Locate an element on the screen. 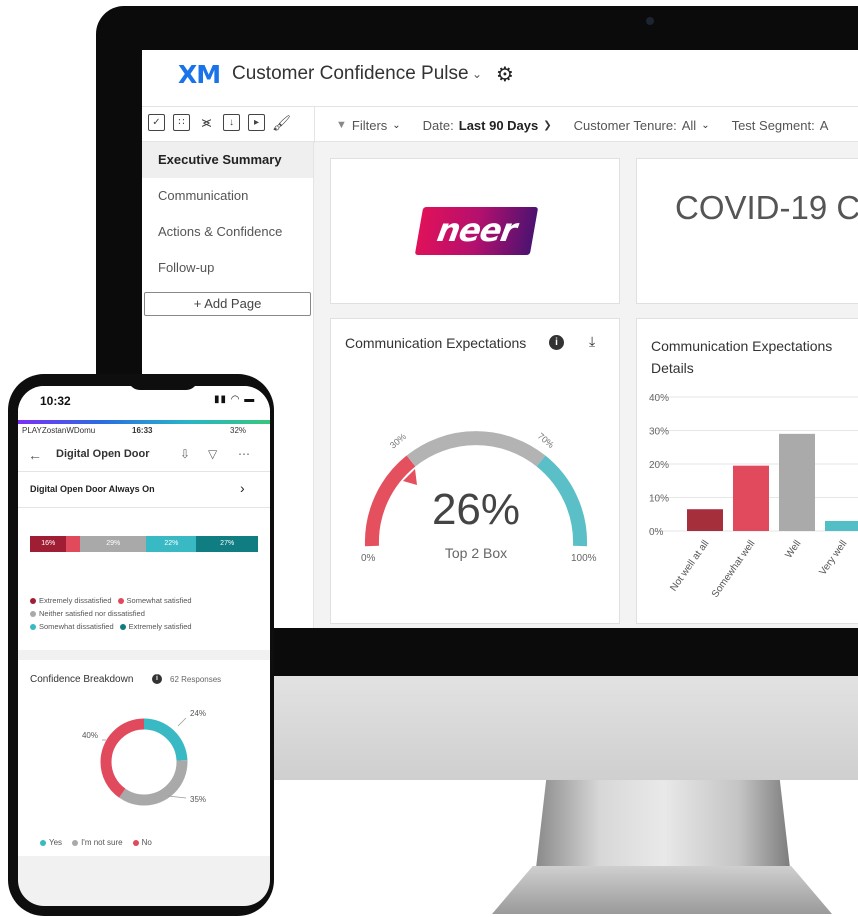 The width and height of the screenshot is (858, 917). gauge-mark1-label: 30% is located at coordinates (398, 440).